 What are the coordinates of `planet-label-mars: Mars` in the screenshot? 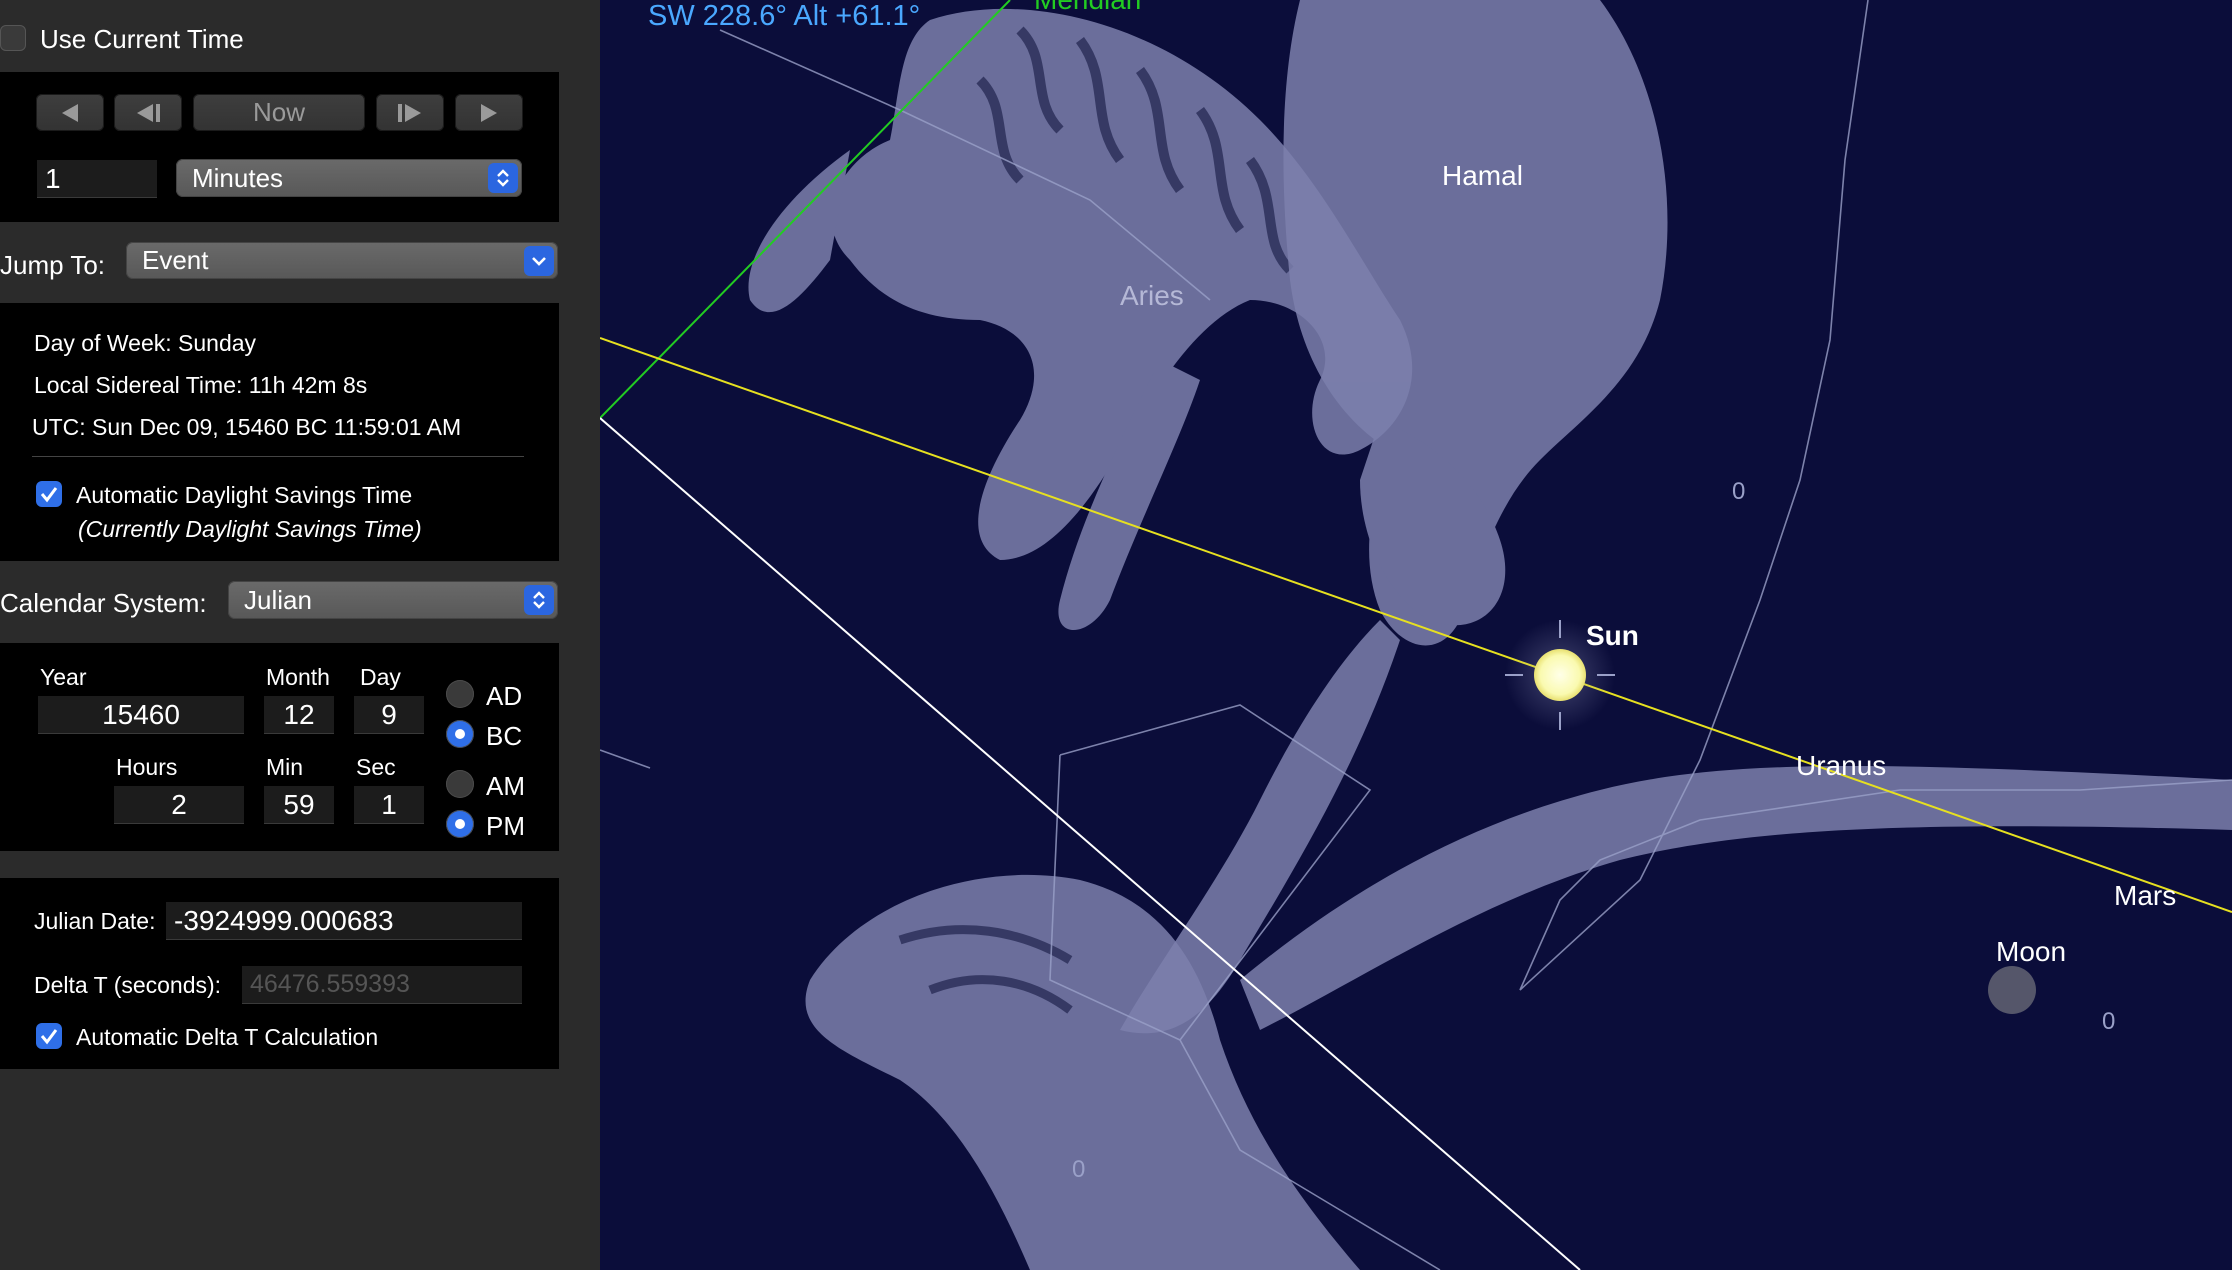 It's located at (2145, 896).